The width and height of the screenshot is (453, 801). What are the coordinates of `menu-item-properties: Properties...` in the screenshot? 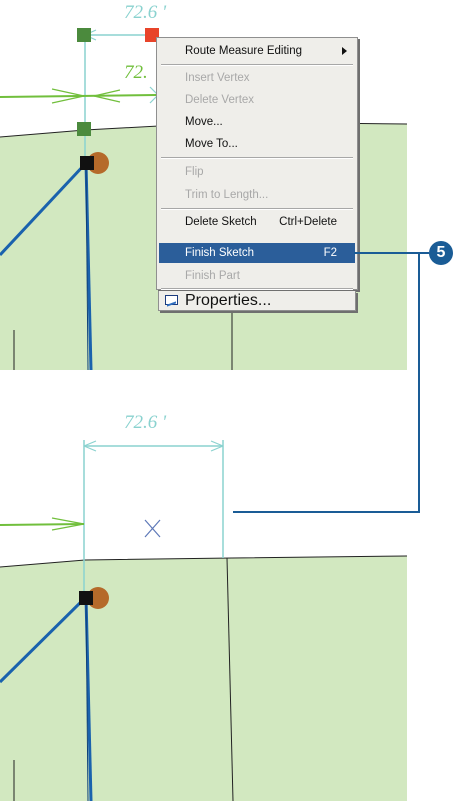 It's located at (257, 301).